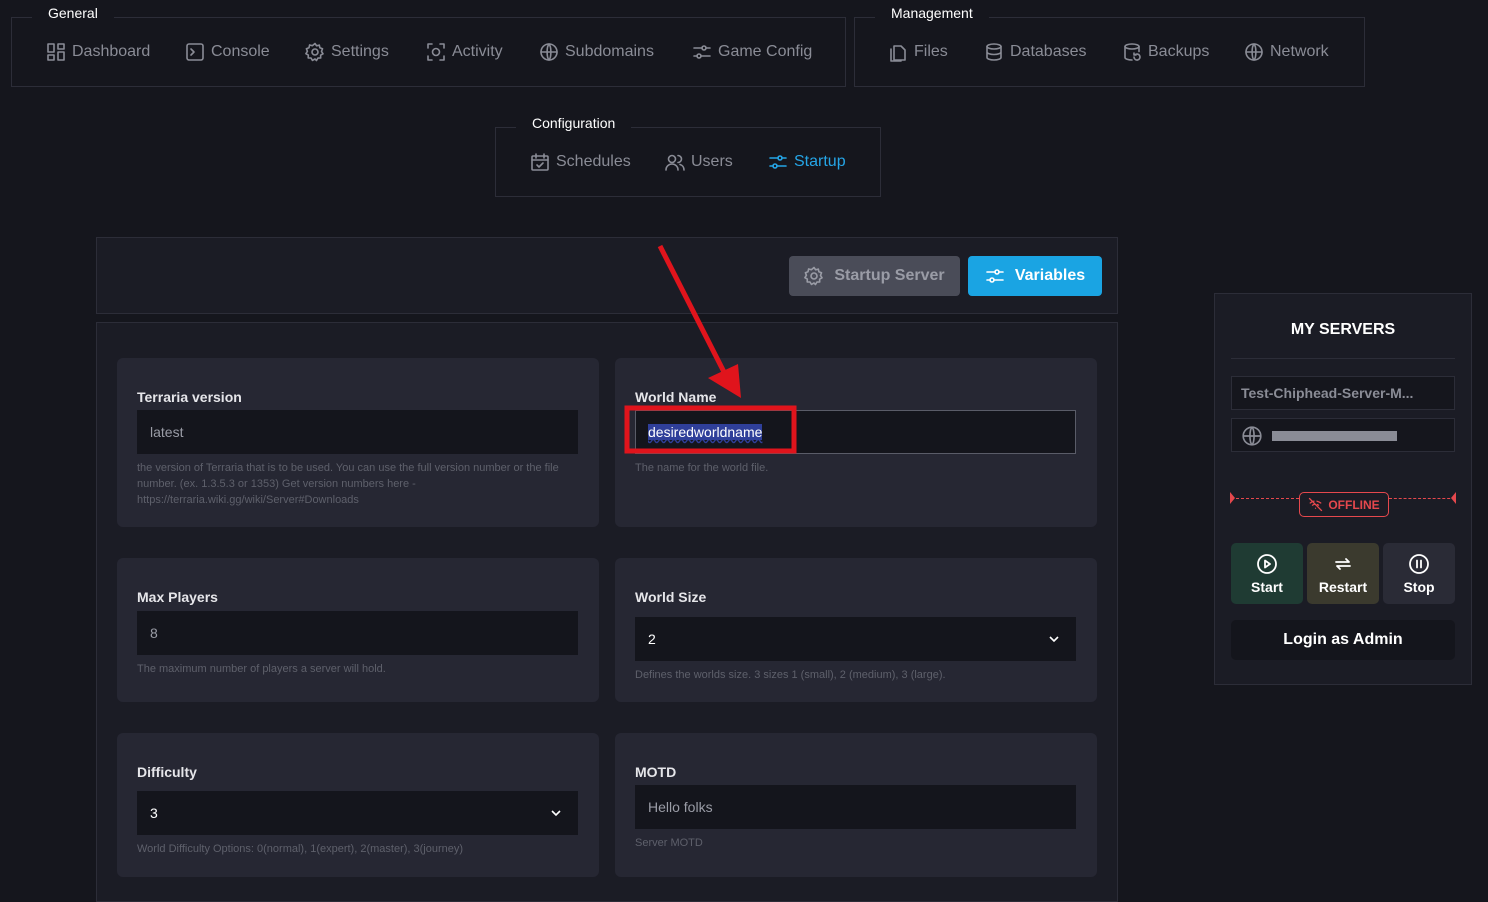 Image resolution: width=1488 pixels, height=902 pixels. Describe the element at coordinates (154, 813) in the screenshot. I see `difficulty-selected-value: 3` at that location.